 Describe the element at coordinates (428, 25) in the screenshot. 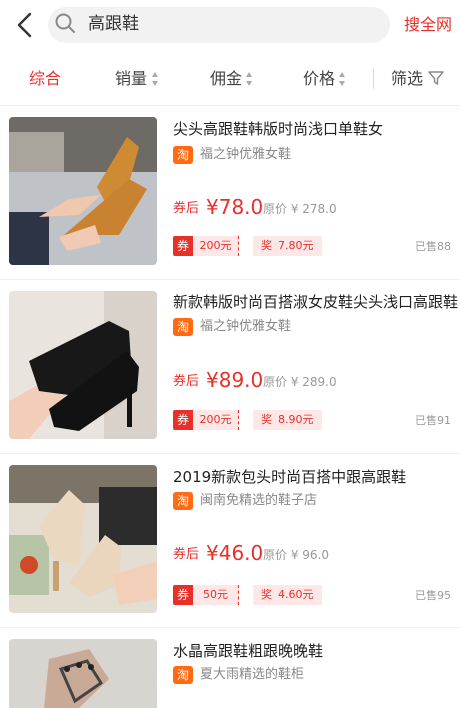

I see `search-all-button: 搜全网` at that location.